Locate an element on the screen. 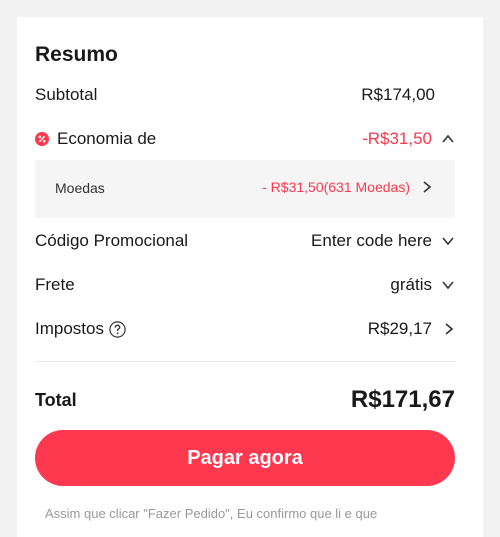 This screenshot has height=537, width=500. pay-now-button: Pagar agora is located at coordinates (245, 458).